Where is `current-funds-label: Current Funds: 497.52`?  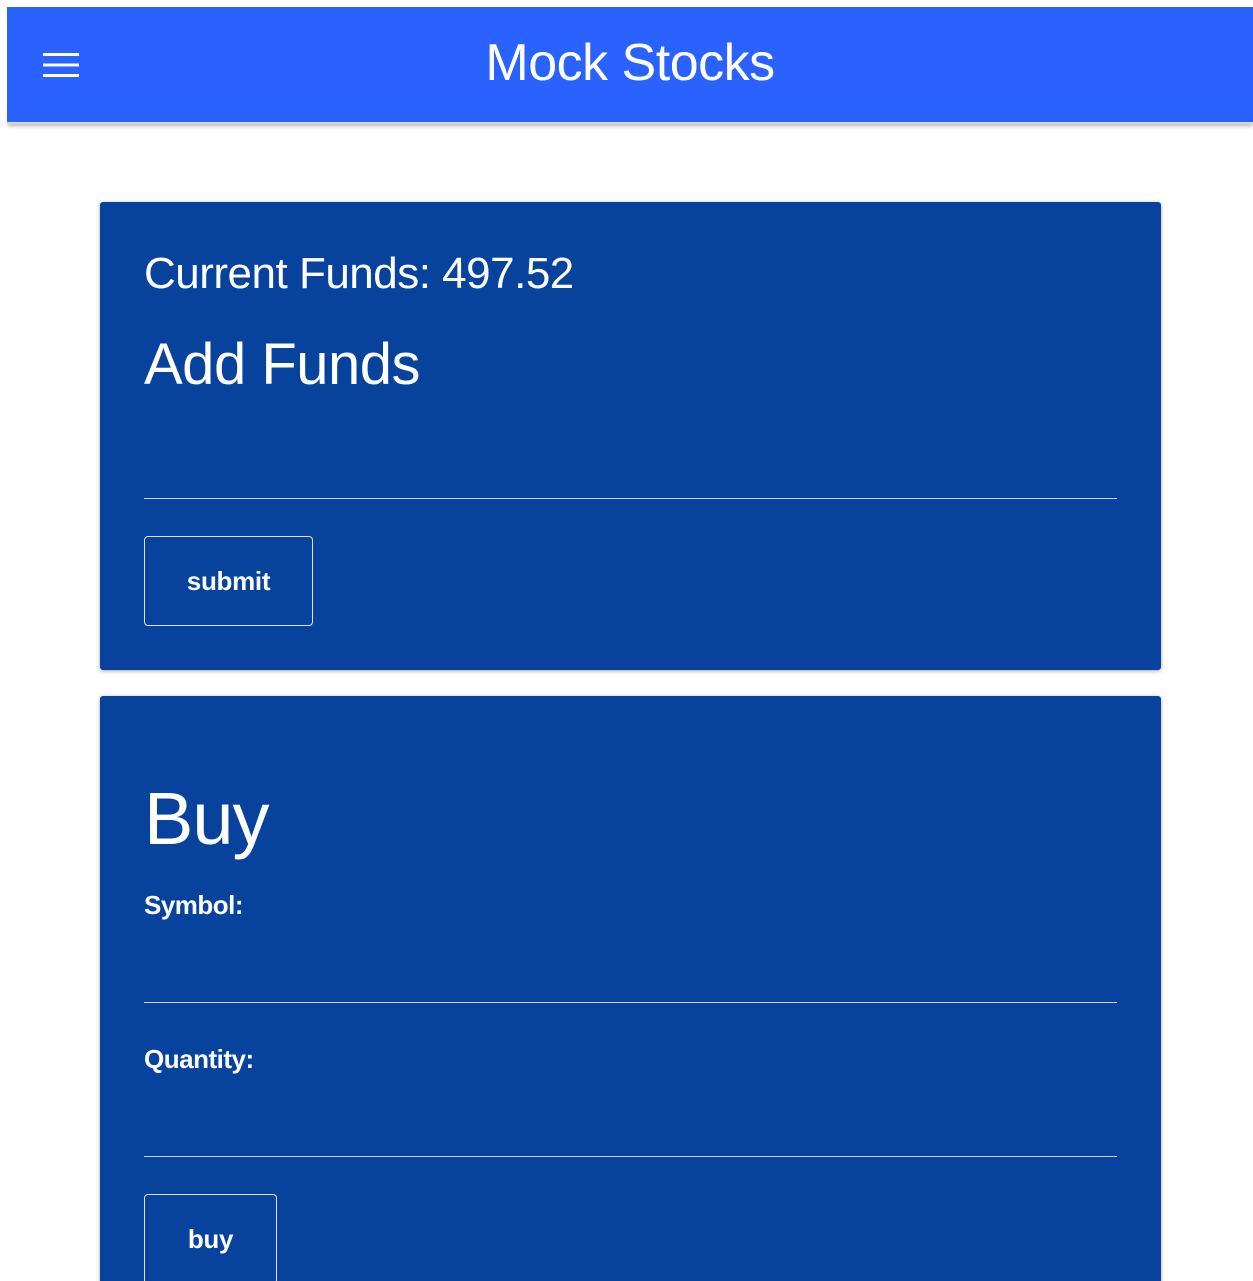 current-funds-label: Current Funds: 497.52 is located at coordinates (359, 273).